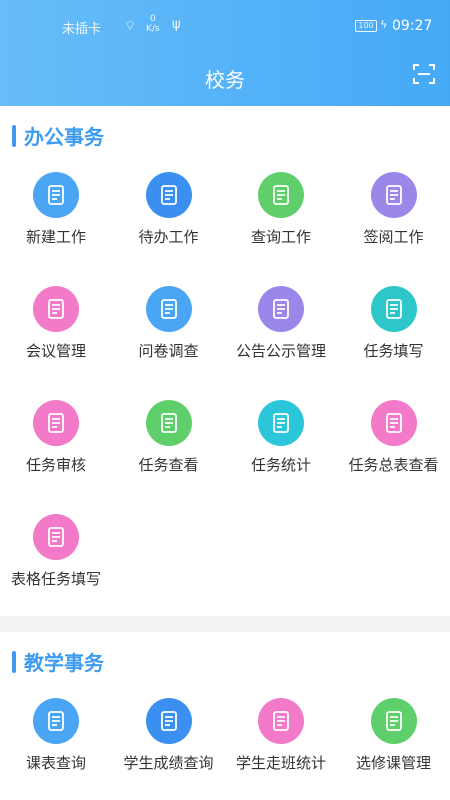 The width and height of the screenshot is (450, 800). I want to click on grid-item-label: 选修课管理, so click(393, 763).